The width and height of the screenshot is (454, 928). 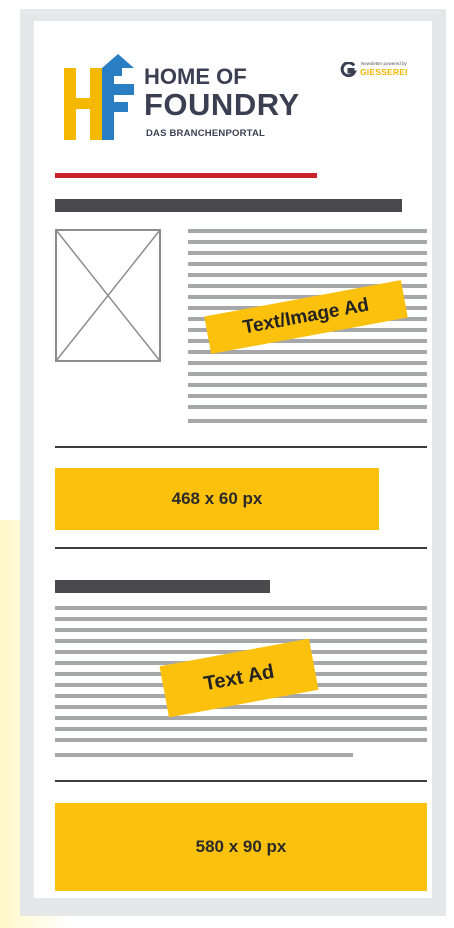 What do you see at coordinates (108, 295) in the screenshot?
I see `image-placeholder` at bounding box center [108, 295].